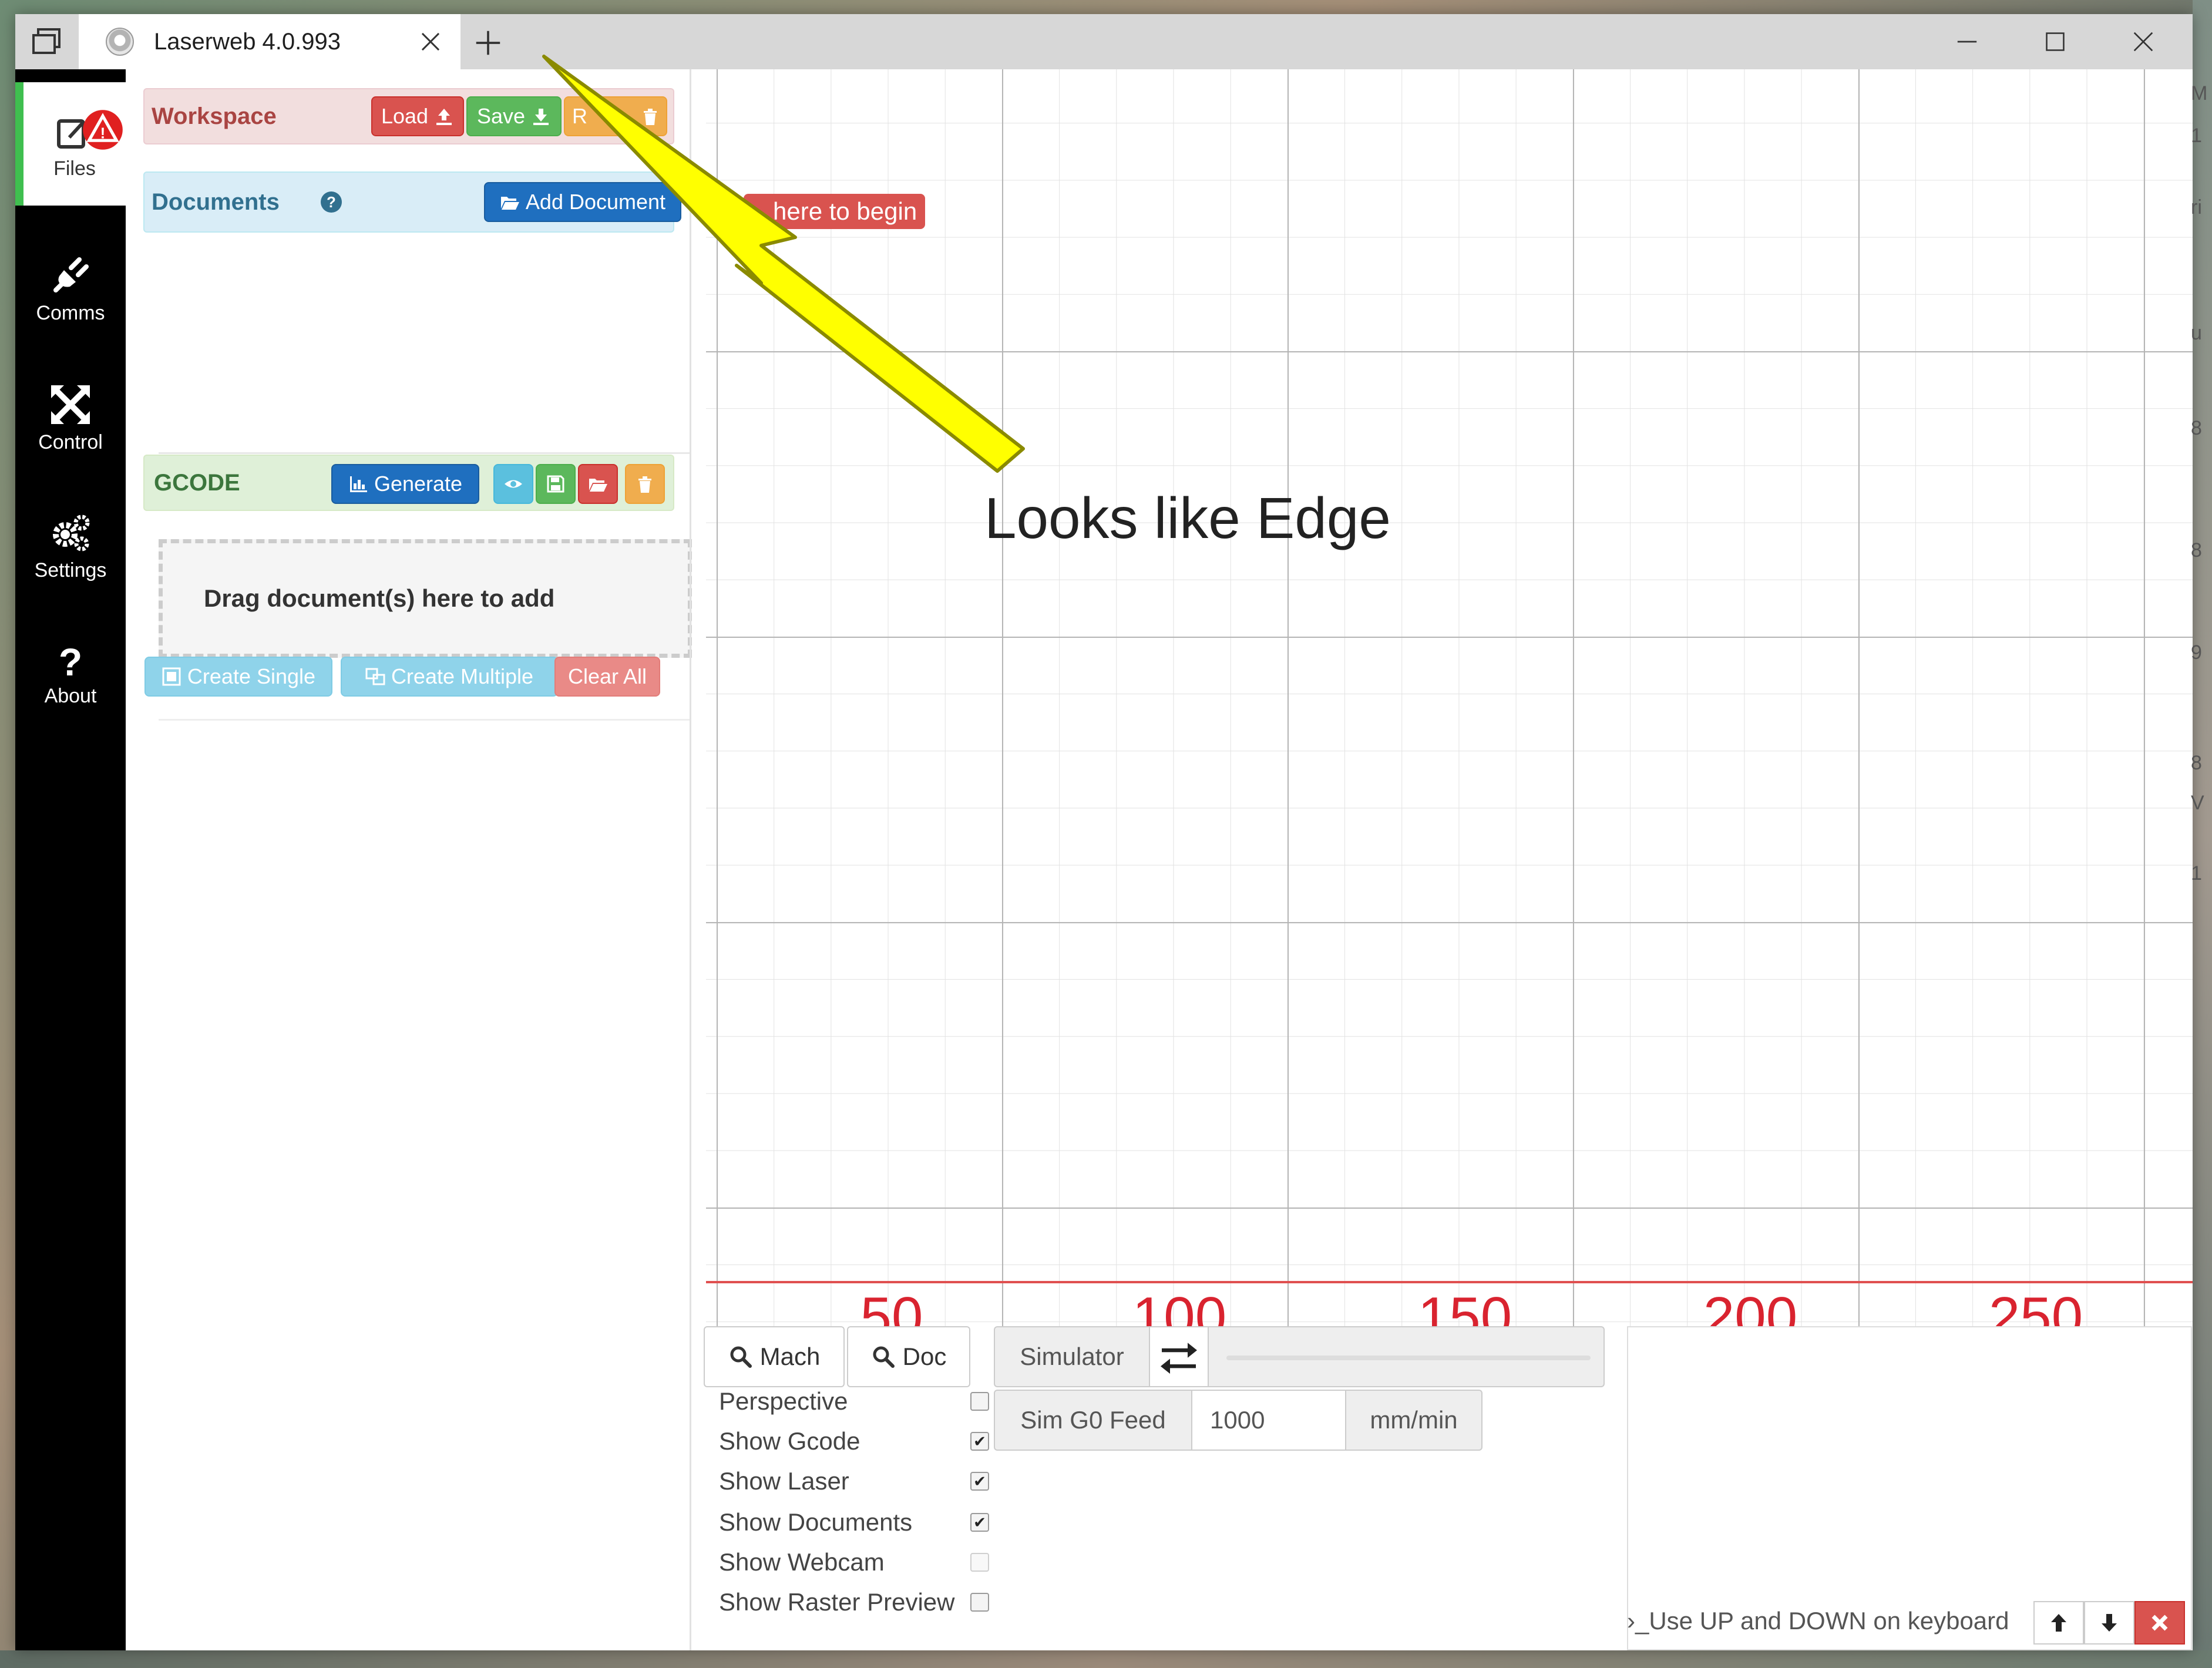 This screenshot has width=2212, height=1668. What do you see at coordinates (216, 202) in the screenshot?
I see `documents-title: Documents` at bounding box center [216, 202].